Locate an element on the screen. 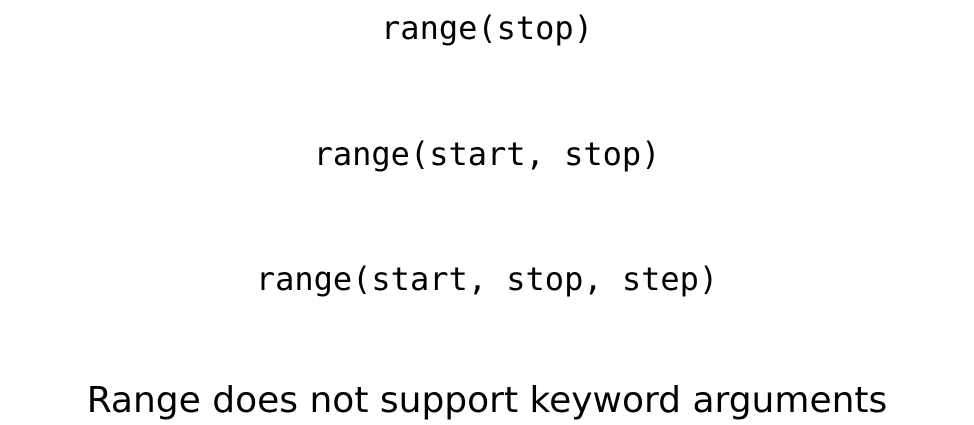 The height and width of the screenshot is (425, 974). range-signature-start-stop-step: range(start, stop, step) is located at coordinates (487, 279).